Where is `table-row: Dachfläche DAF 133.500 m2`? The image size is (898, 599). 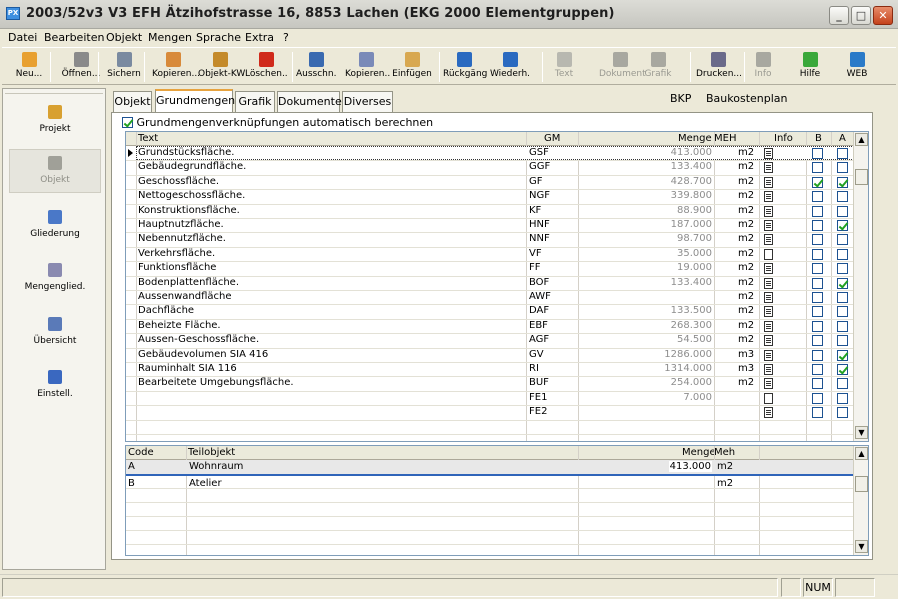
table-row: Dachfläche DAF 133.500 m2 is located at coordinates (490, 311).